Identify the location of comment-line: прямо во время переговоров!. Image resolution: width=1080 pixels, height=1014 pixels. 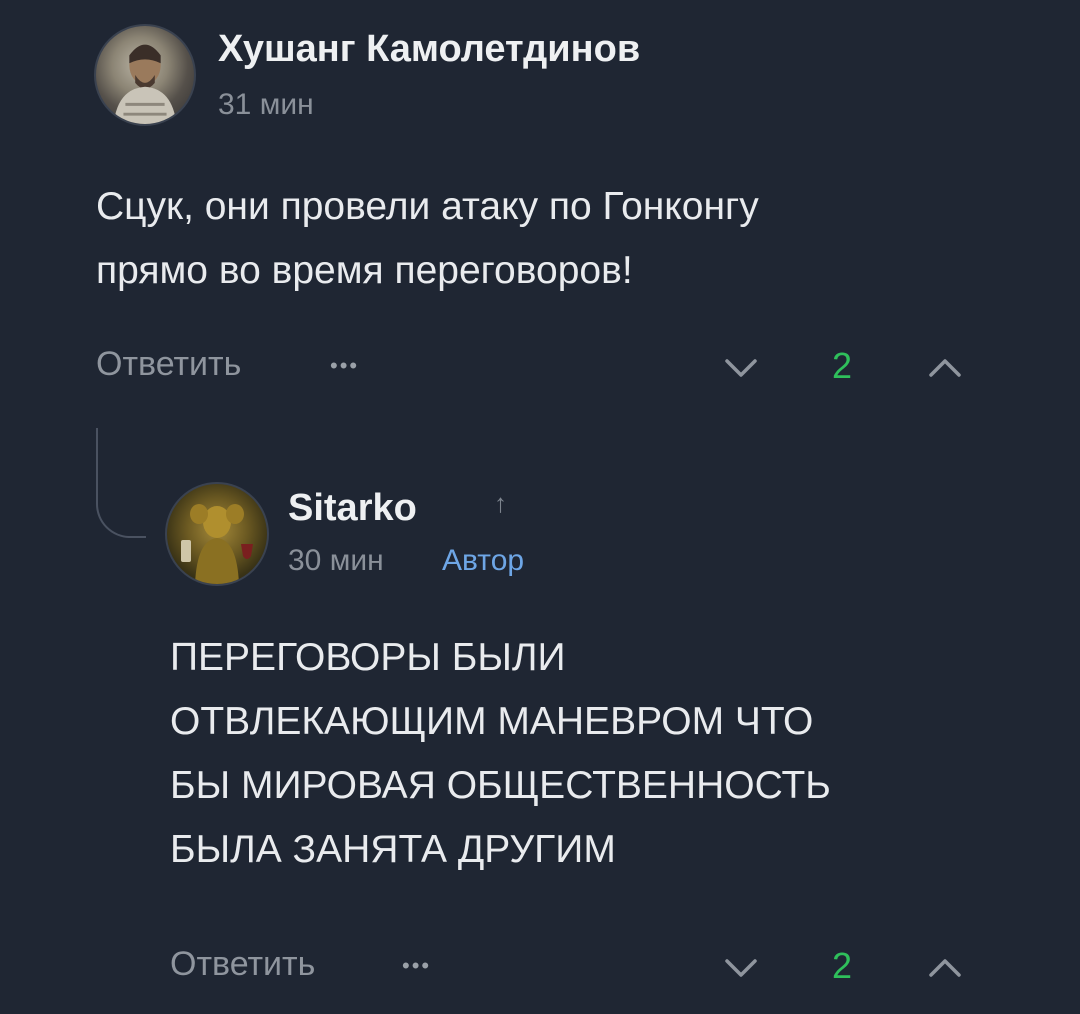
(364, 270).